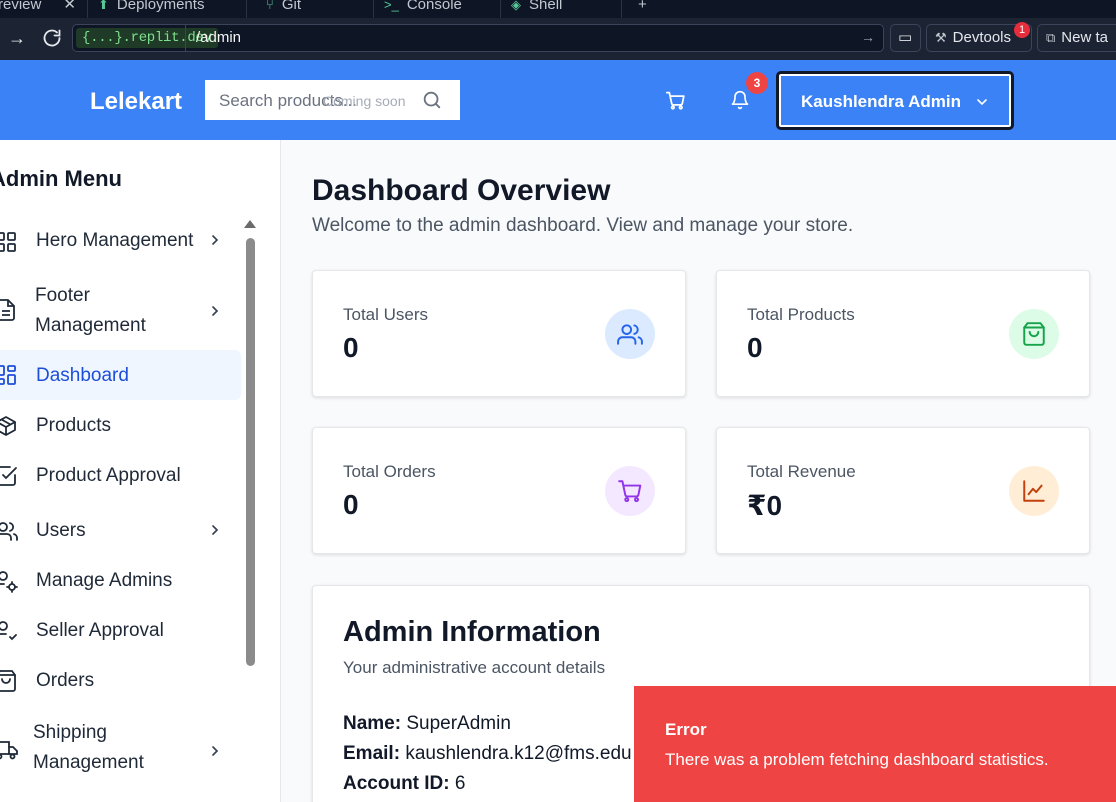 This screenshot has width=1116, height=802. What do you see at coordinates (474, 667) in the screenshot?
I see `admin-info-subtitle: Your administrative account details` at bounding box center [474, 667].